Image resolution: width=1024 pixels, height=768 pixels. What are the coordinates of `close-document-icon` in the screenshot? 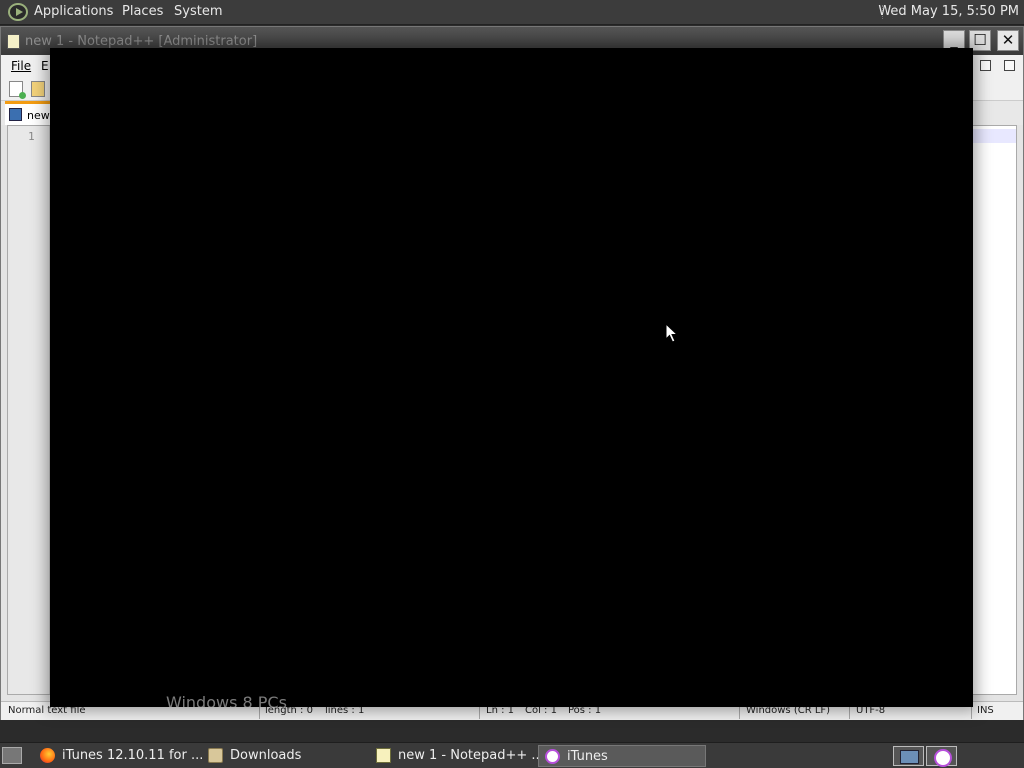 It's located at (1009, 65).